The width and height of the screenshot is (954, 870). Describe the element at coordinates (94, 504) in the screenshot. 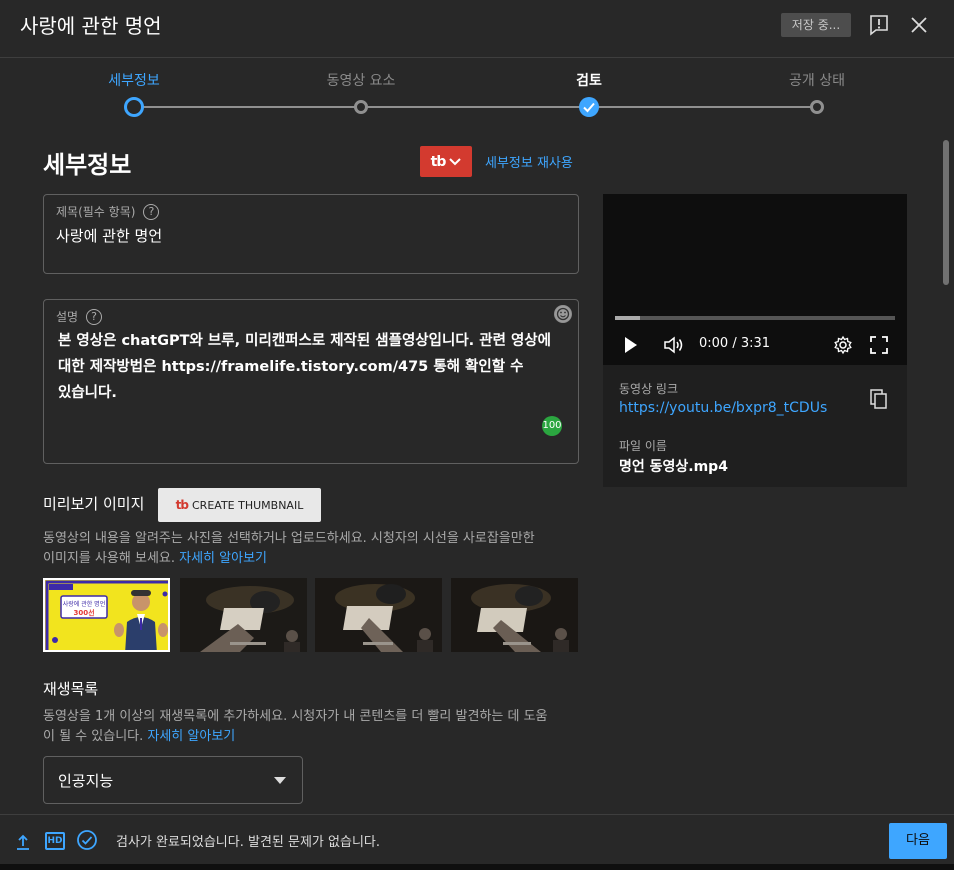

I see `thumbnail-section-title: 미리보기 이미지` at that location.